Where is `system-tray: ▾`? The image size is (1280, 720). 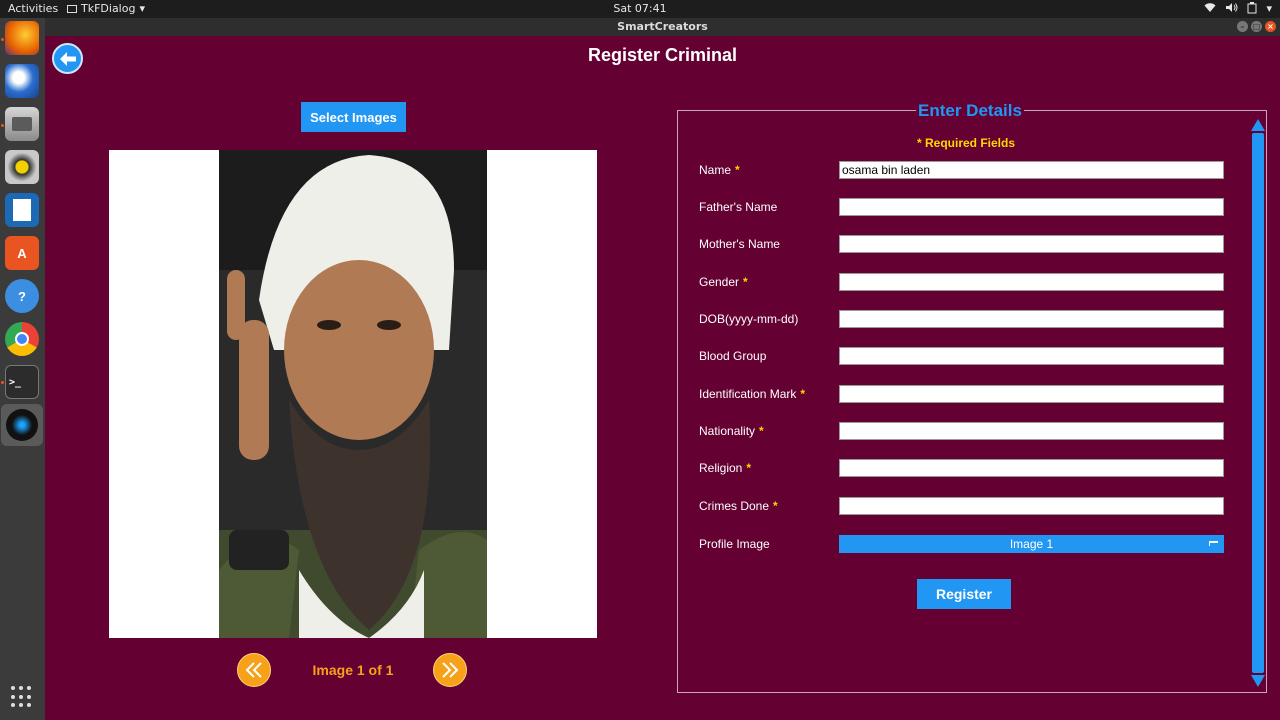 system-tray: ▾ is located at coordinates (1238, 9).